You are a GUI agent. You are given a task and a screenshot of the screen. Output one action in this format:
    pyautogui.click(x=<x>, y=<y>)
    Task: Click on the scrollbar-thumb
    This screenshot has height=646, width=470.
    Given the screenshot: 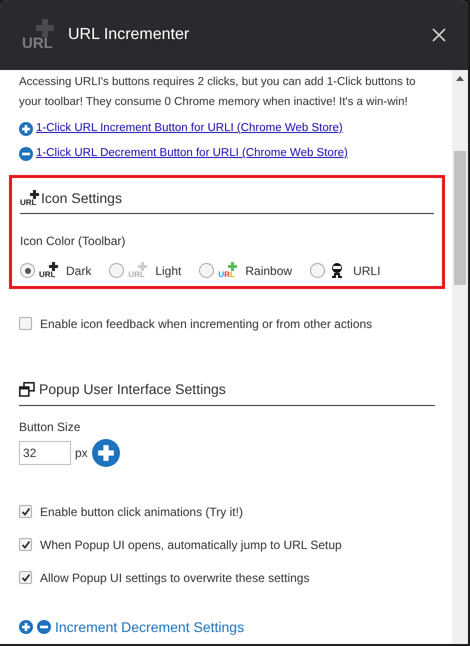 What is the action you would take?
    pyautogui.click(x=460, y=218)
    